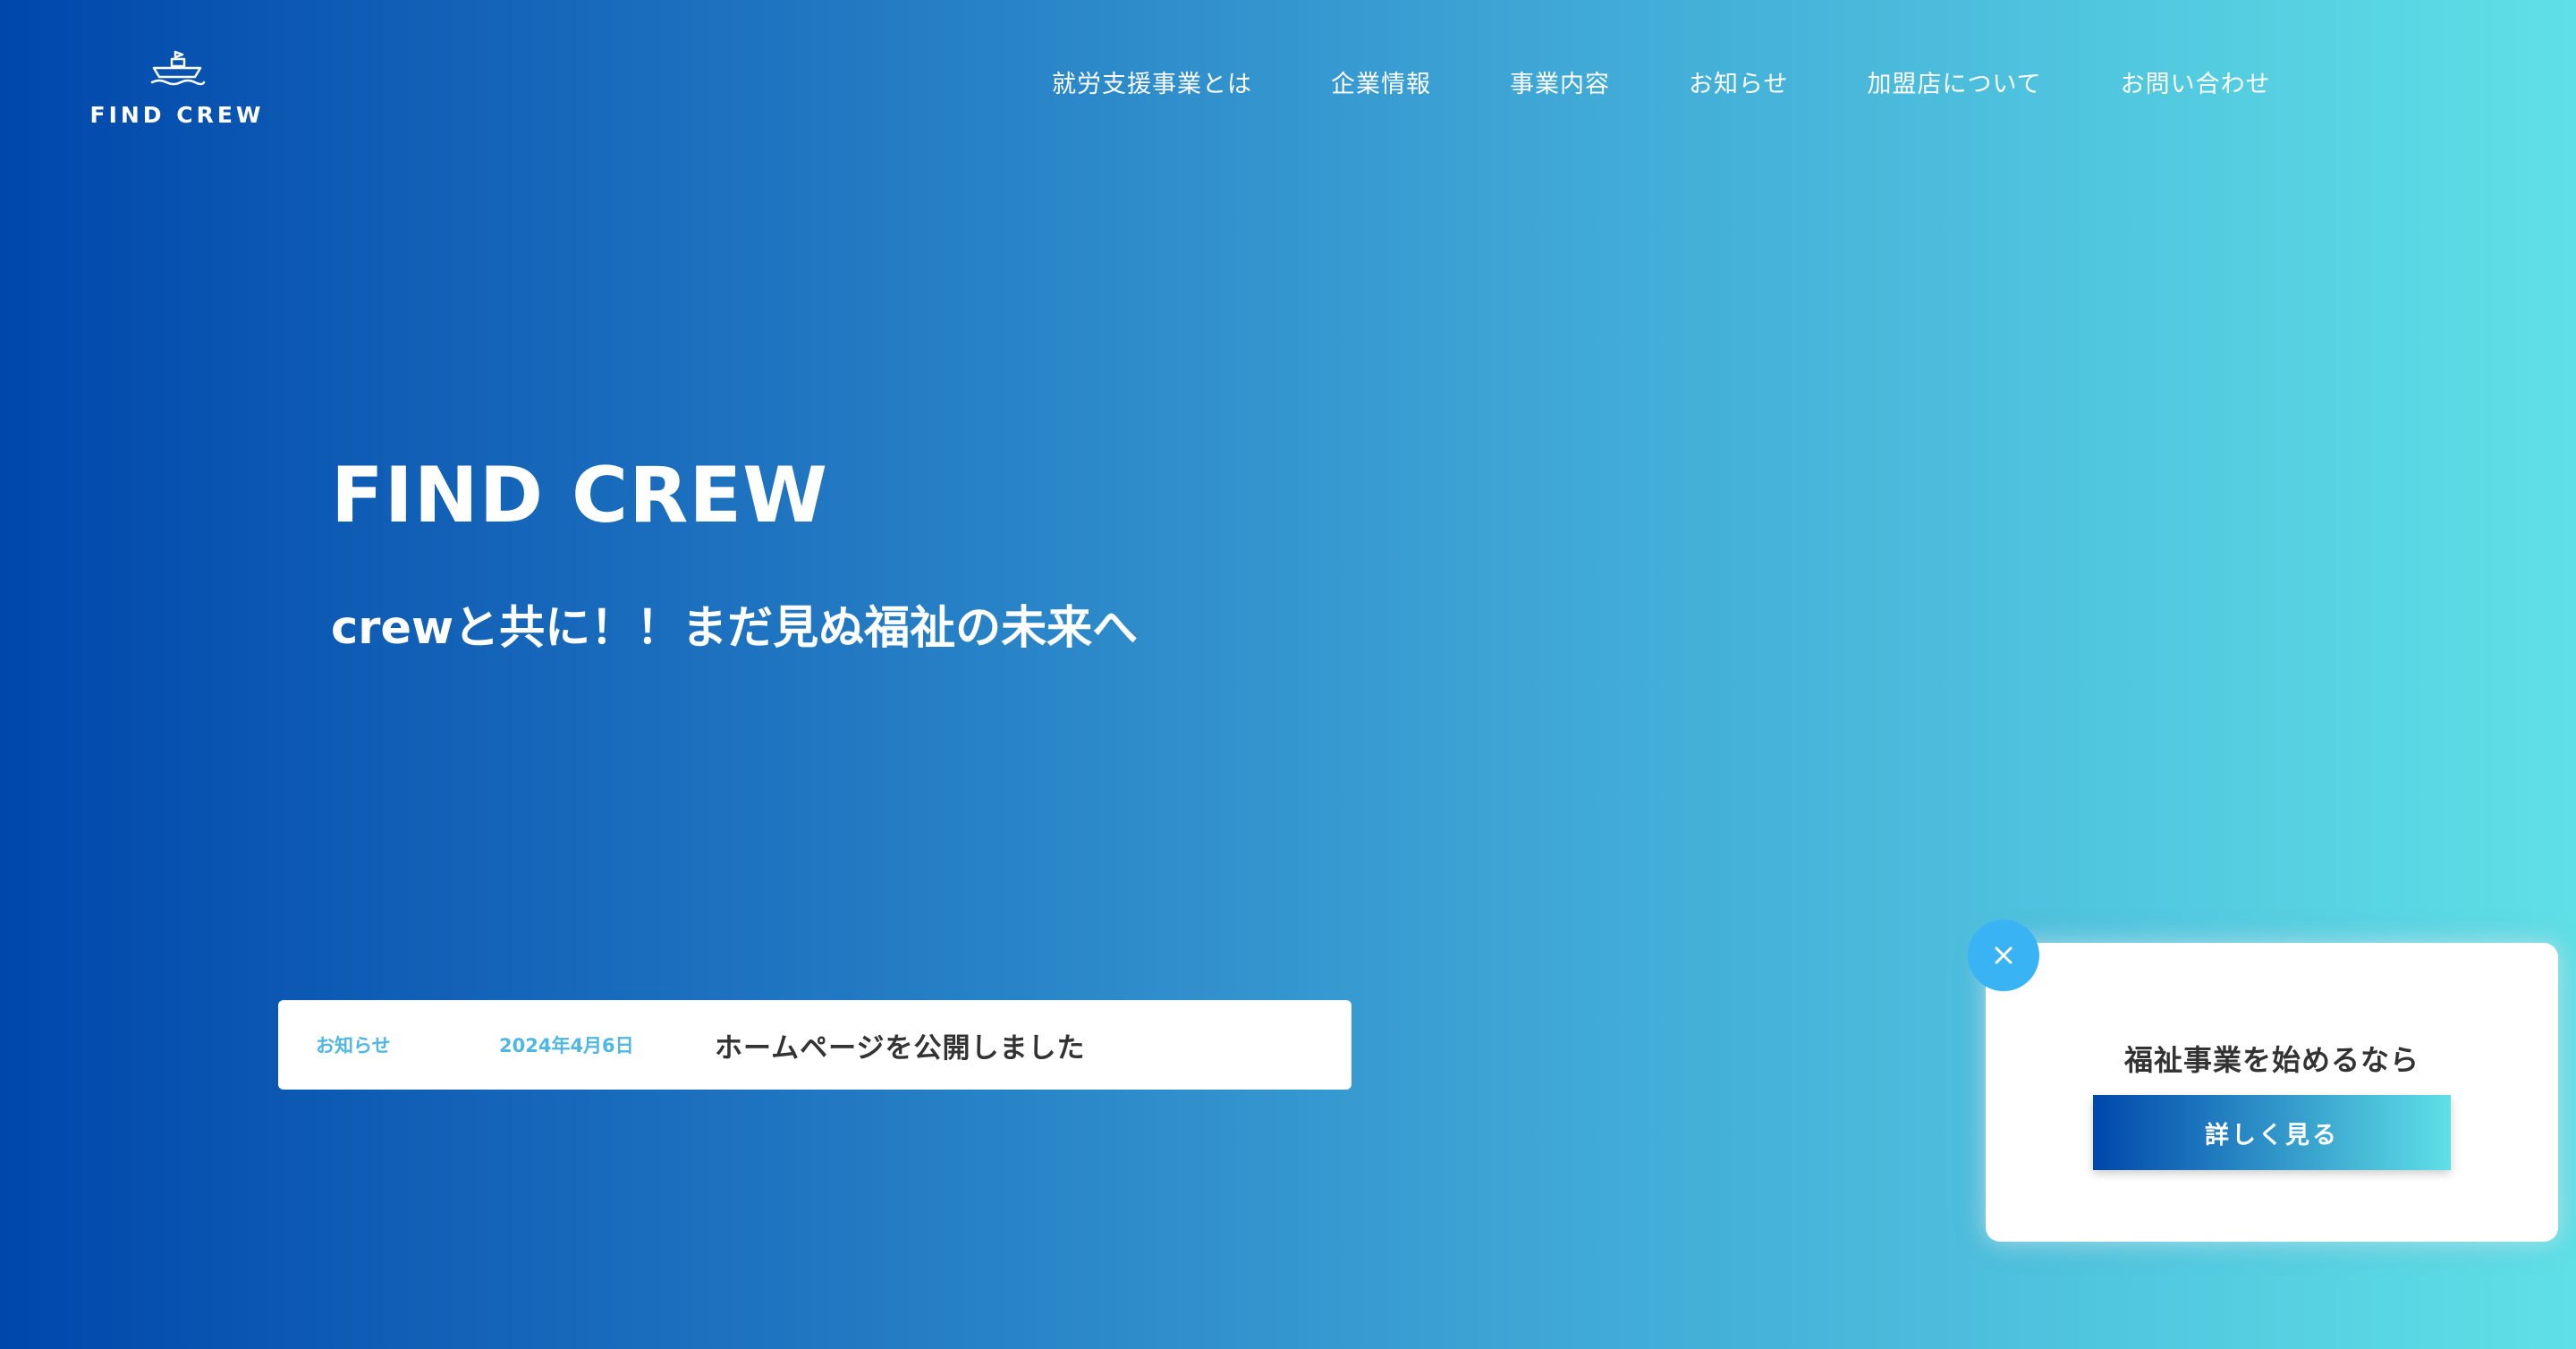 This screenshot has width=2576, height=1349. I want to click on hero-title: FIND CREW, so click(579, 495).